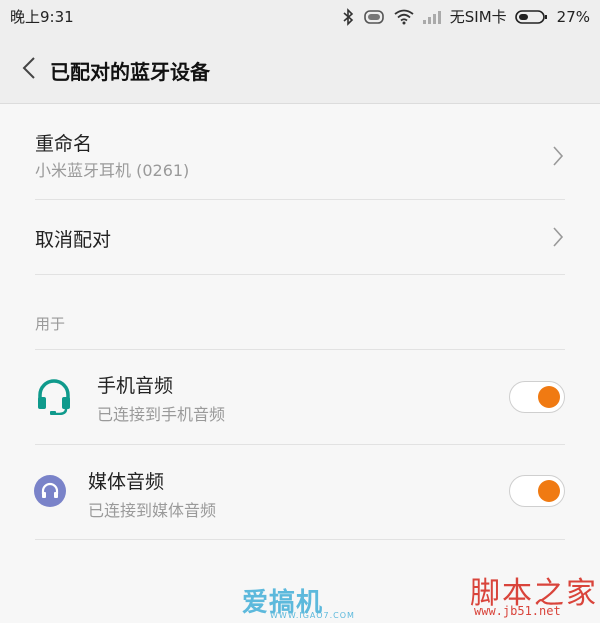 This screenshot has width=600, height=623. What do you see at coordinates (537, 491) in the screenshot?
I see `media-audio-toggle` at bounding box center [537, 491].